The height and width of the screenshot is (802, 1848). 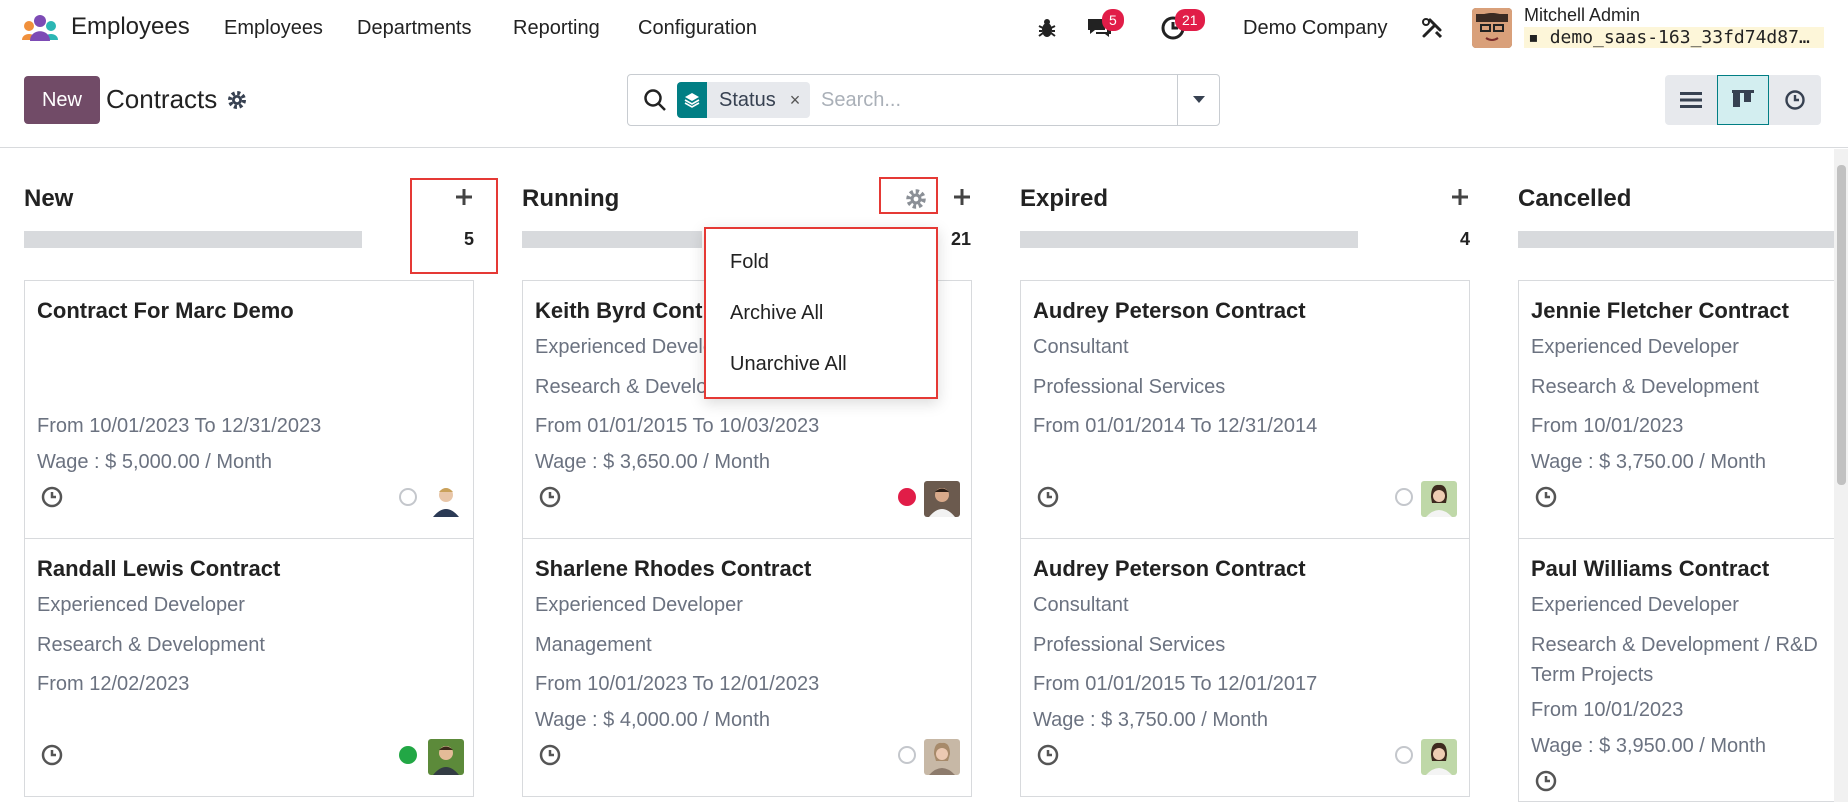 I want to click on column-title: Running, so click(x=570, y=199).